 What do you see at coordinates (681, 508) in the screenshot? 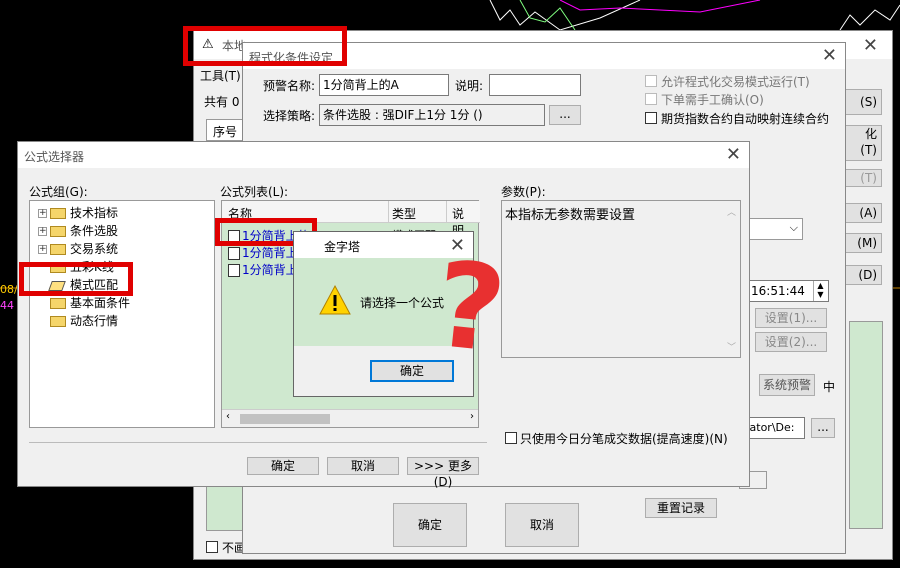
I see `reset-button: 重置记录` at bounding box center [681, 508].